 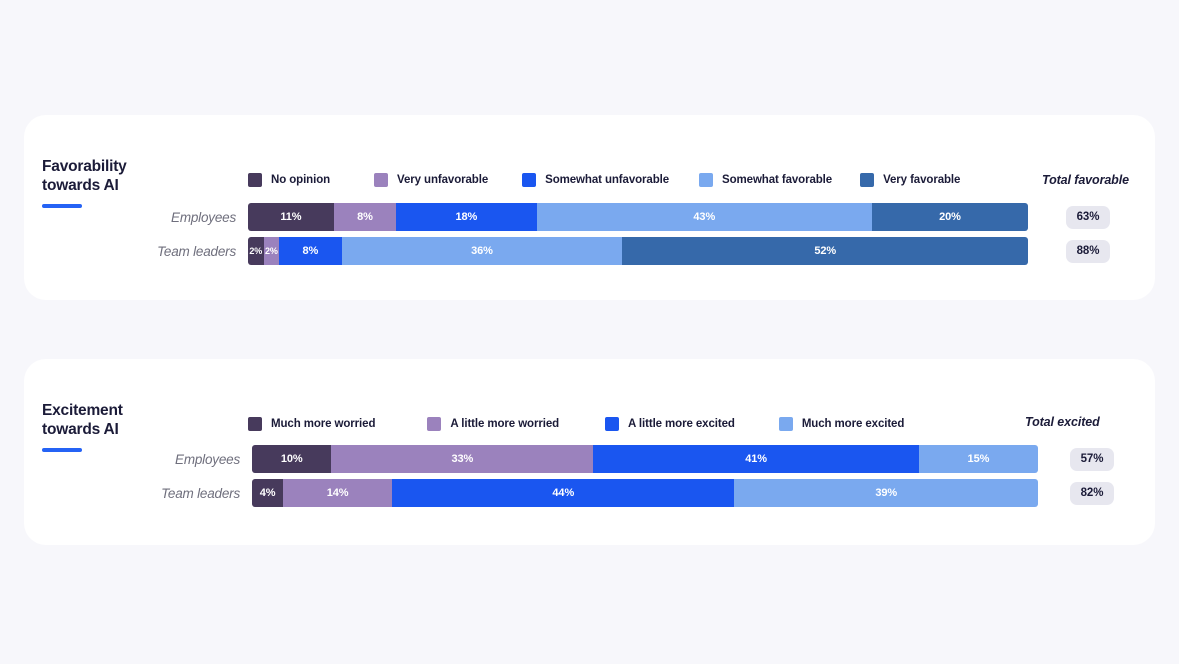 I want to click on total-badge-value: 57%, so click(x=1092, y=459).